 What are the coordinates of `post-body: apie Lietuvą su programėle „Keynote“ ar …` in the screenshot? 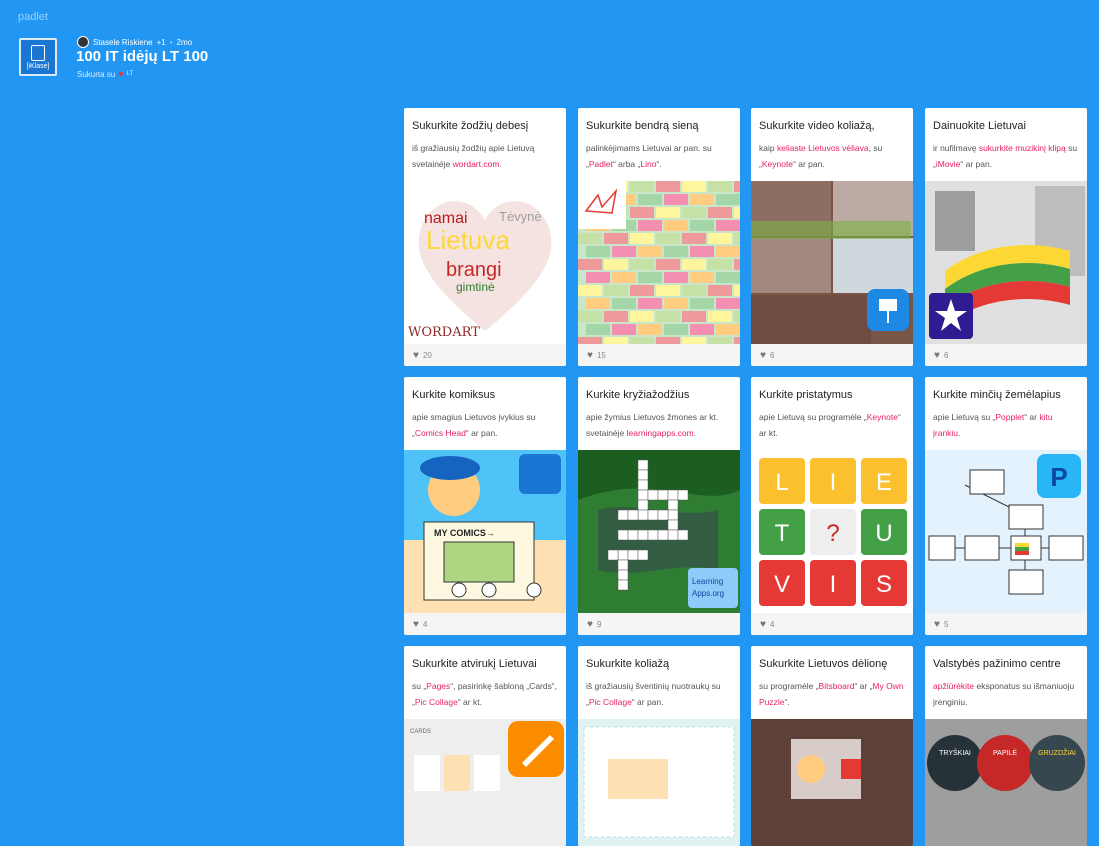 It's located at (832, 425).